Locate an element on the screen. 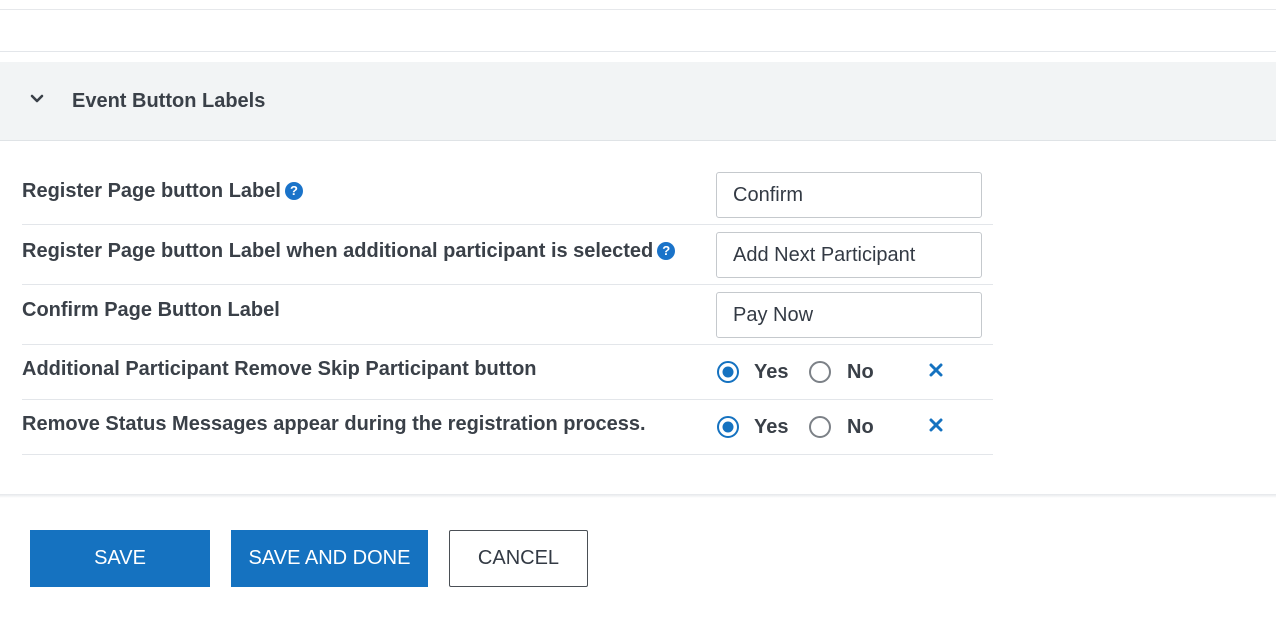  field-row-register-label: Register Page button Label? is located at coordinates (507, 195).